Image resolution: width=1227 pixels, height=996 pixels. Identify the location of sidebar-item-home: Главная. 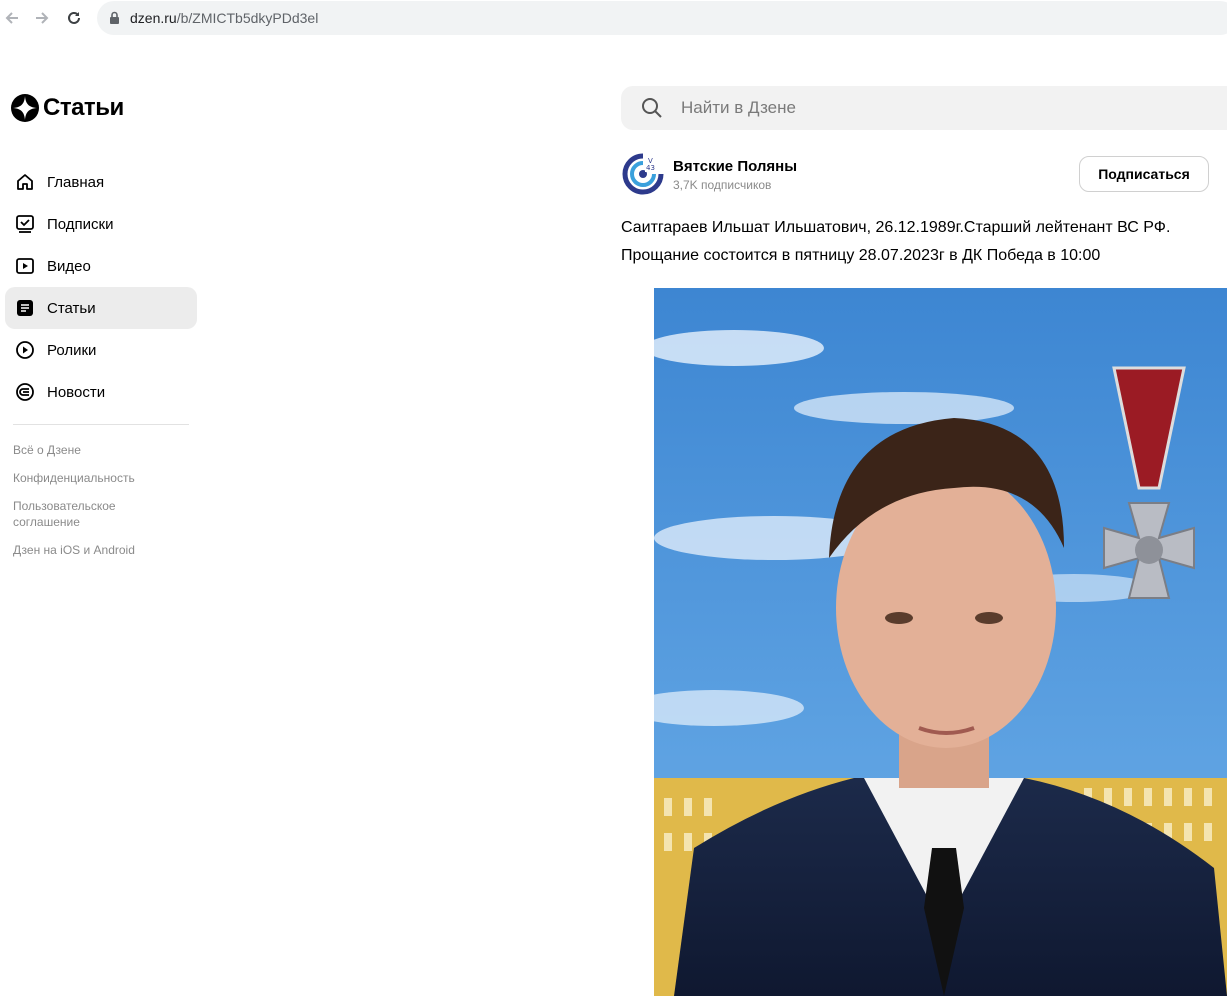
(101, 182).